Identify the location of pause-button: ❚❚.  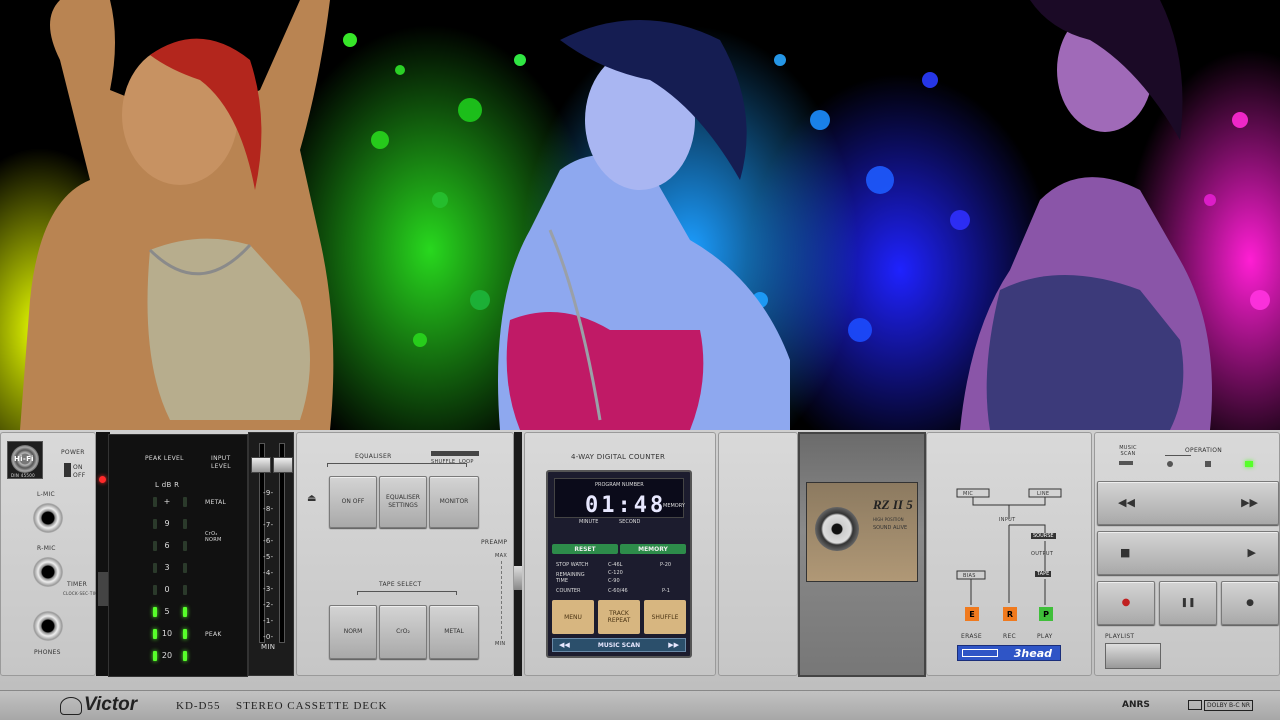
(1188, 603).